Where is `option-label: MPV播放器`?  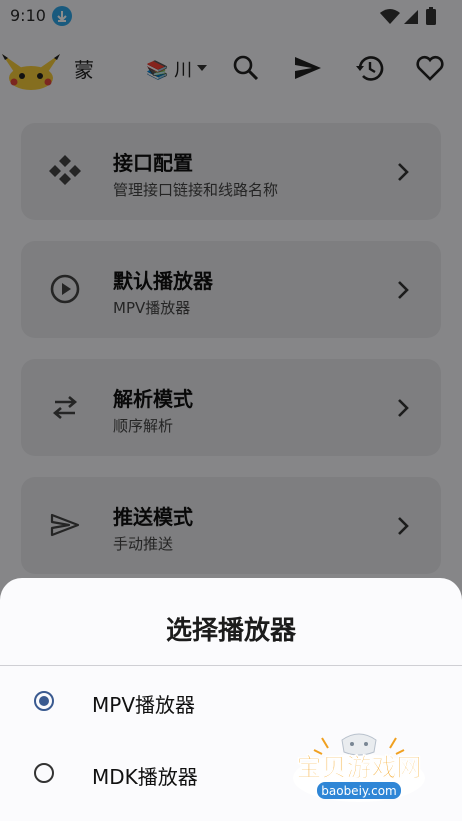 option-label: MPV播放器 is located at coordinates (143, 705).